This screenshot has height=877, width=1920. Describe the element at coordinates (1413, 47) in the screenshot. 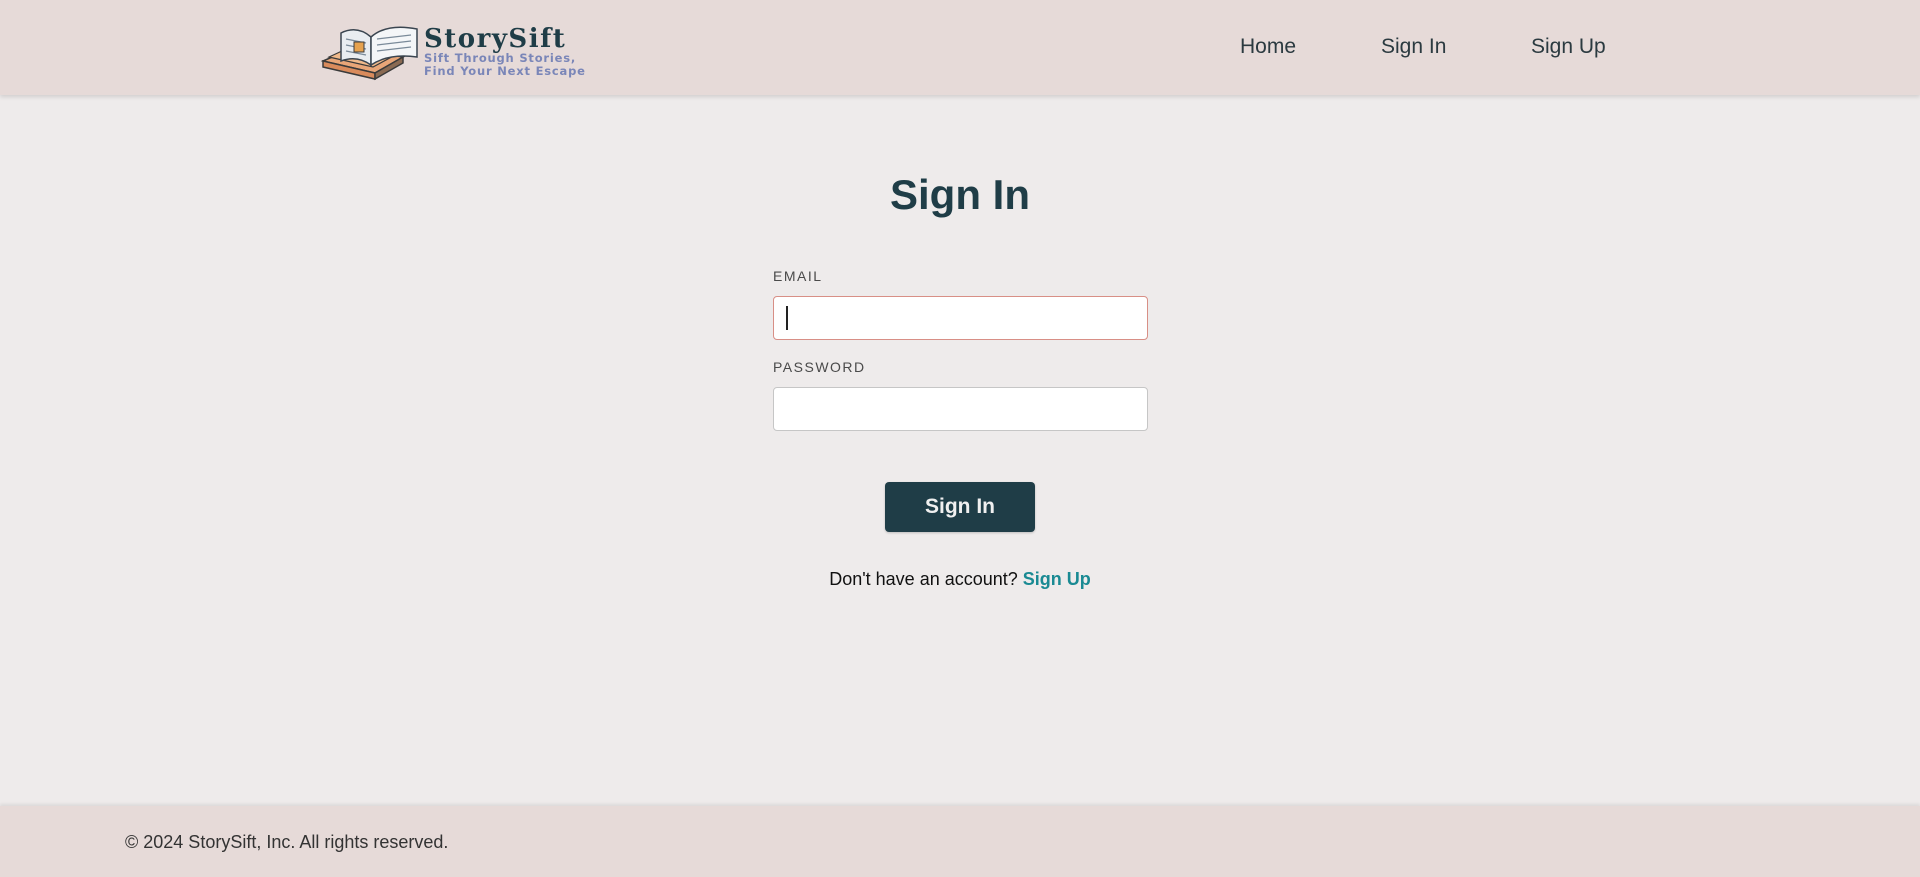

I see `nav-link-sign-in: Sign In` at that location.